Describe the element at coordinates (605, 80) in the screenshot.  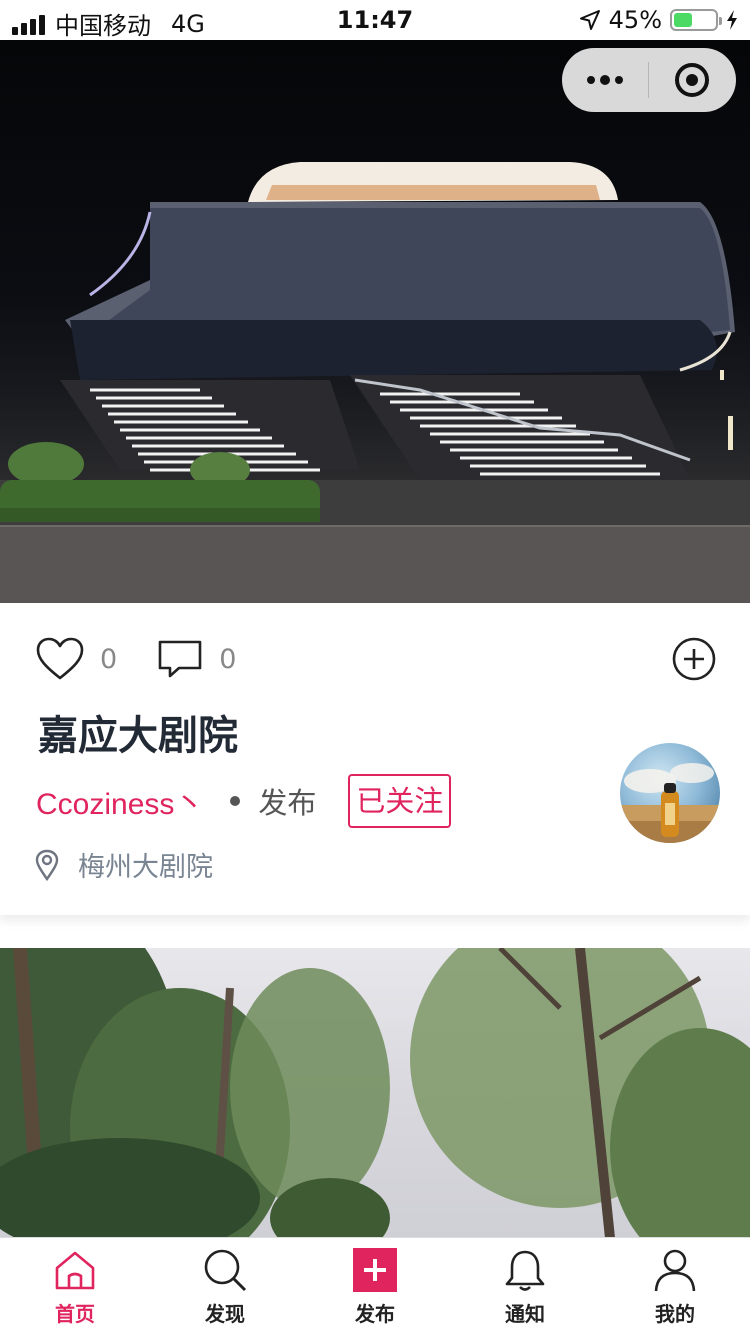
I see `more-dots-icon` at that location.